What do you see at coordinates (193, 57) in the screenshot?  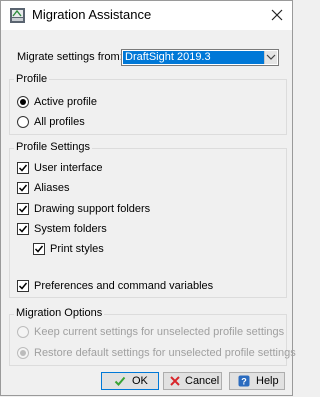 I see `migrate-from-value: DraftSight 2019.3 (19.3.4107)` at bounding box center [193, 57].